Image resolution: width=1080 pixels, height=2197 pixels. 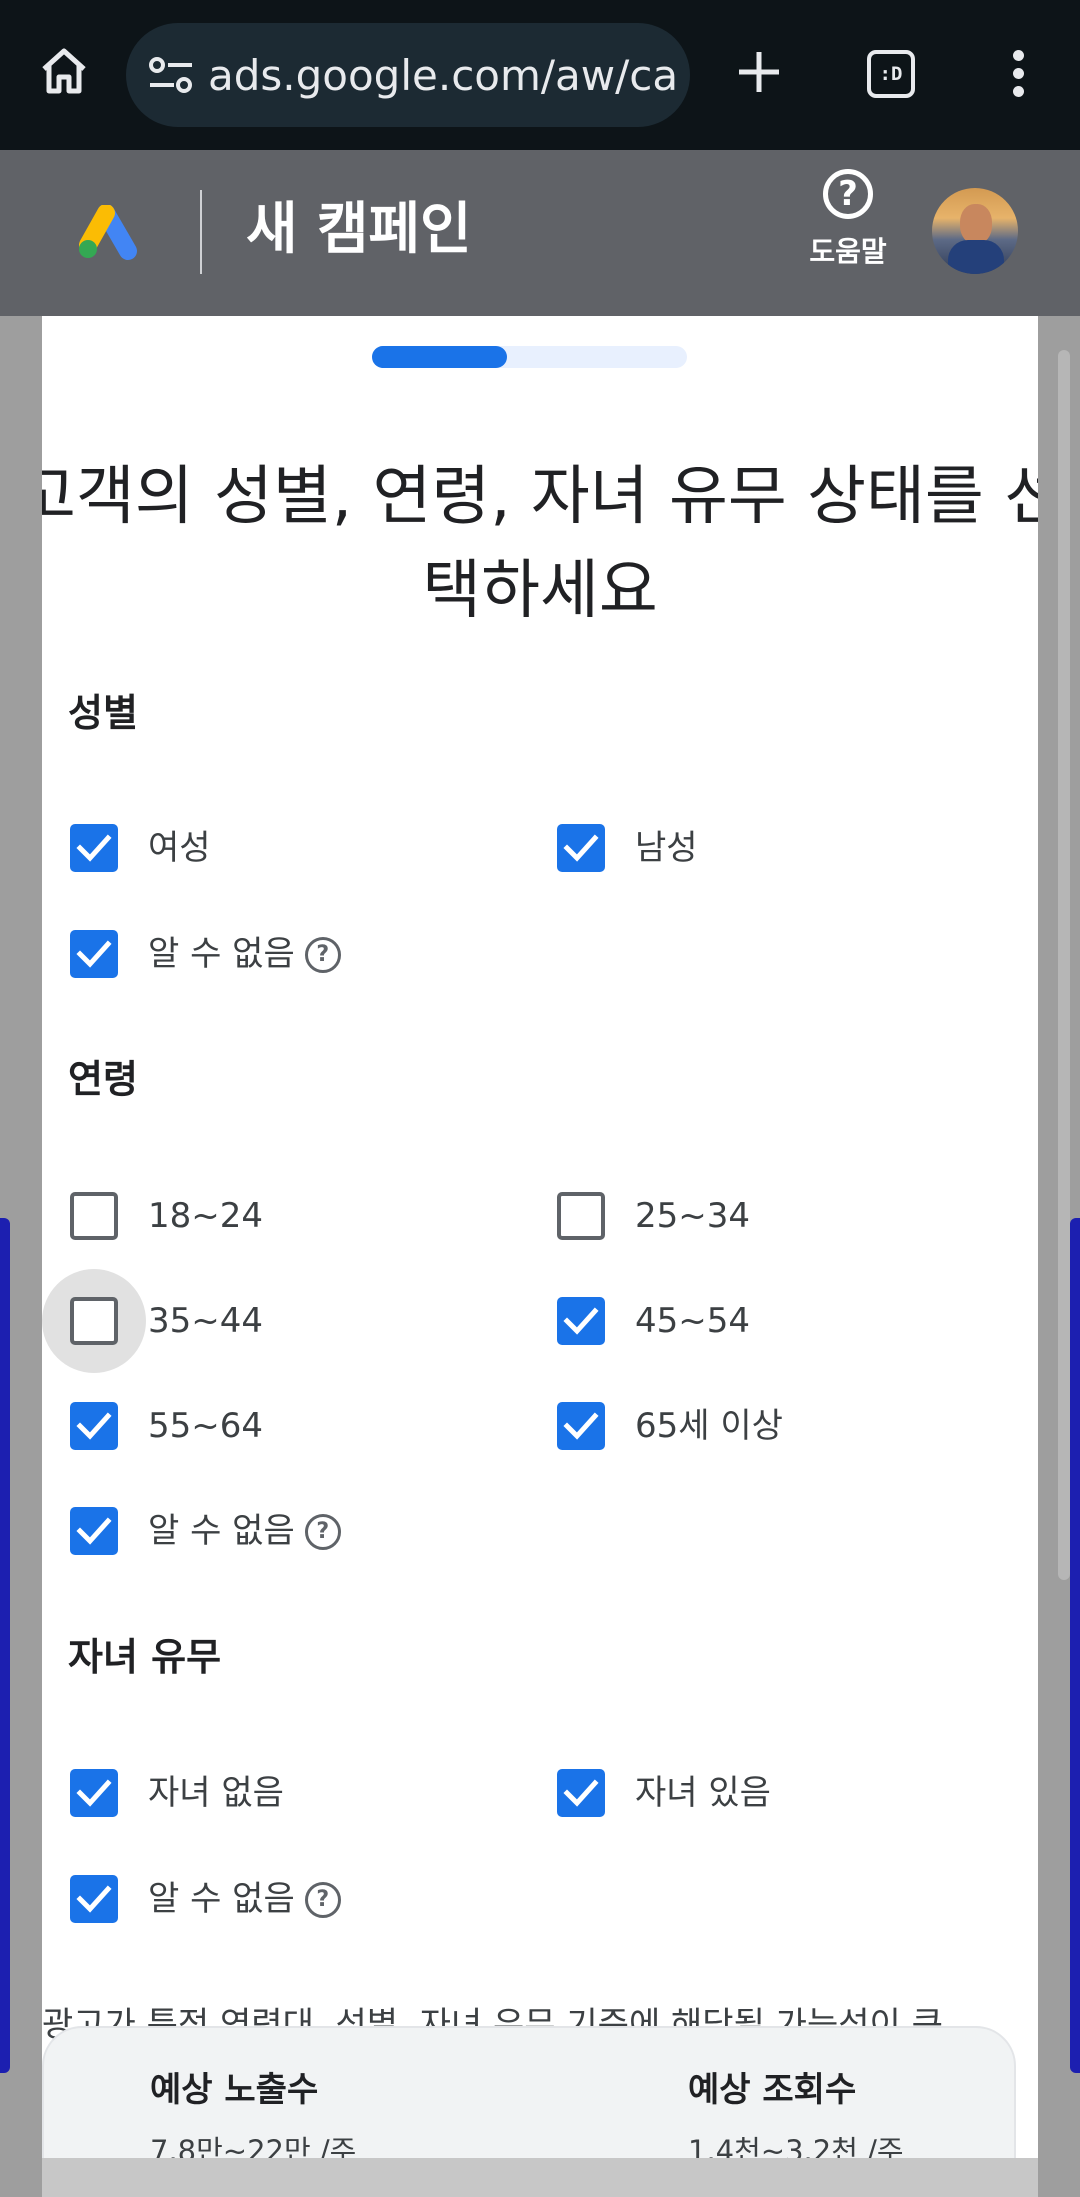 What do you see at coordinates (359, 229) in the screenshot?
I see `page-title: 새 캠페인` at bounding box center [359, 229].